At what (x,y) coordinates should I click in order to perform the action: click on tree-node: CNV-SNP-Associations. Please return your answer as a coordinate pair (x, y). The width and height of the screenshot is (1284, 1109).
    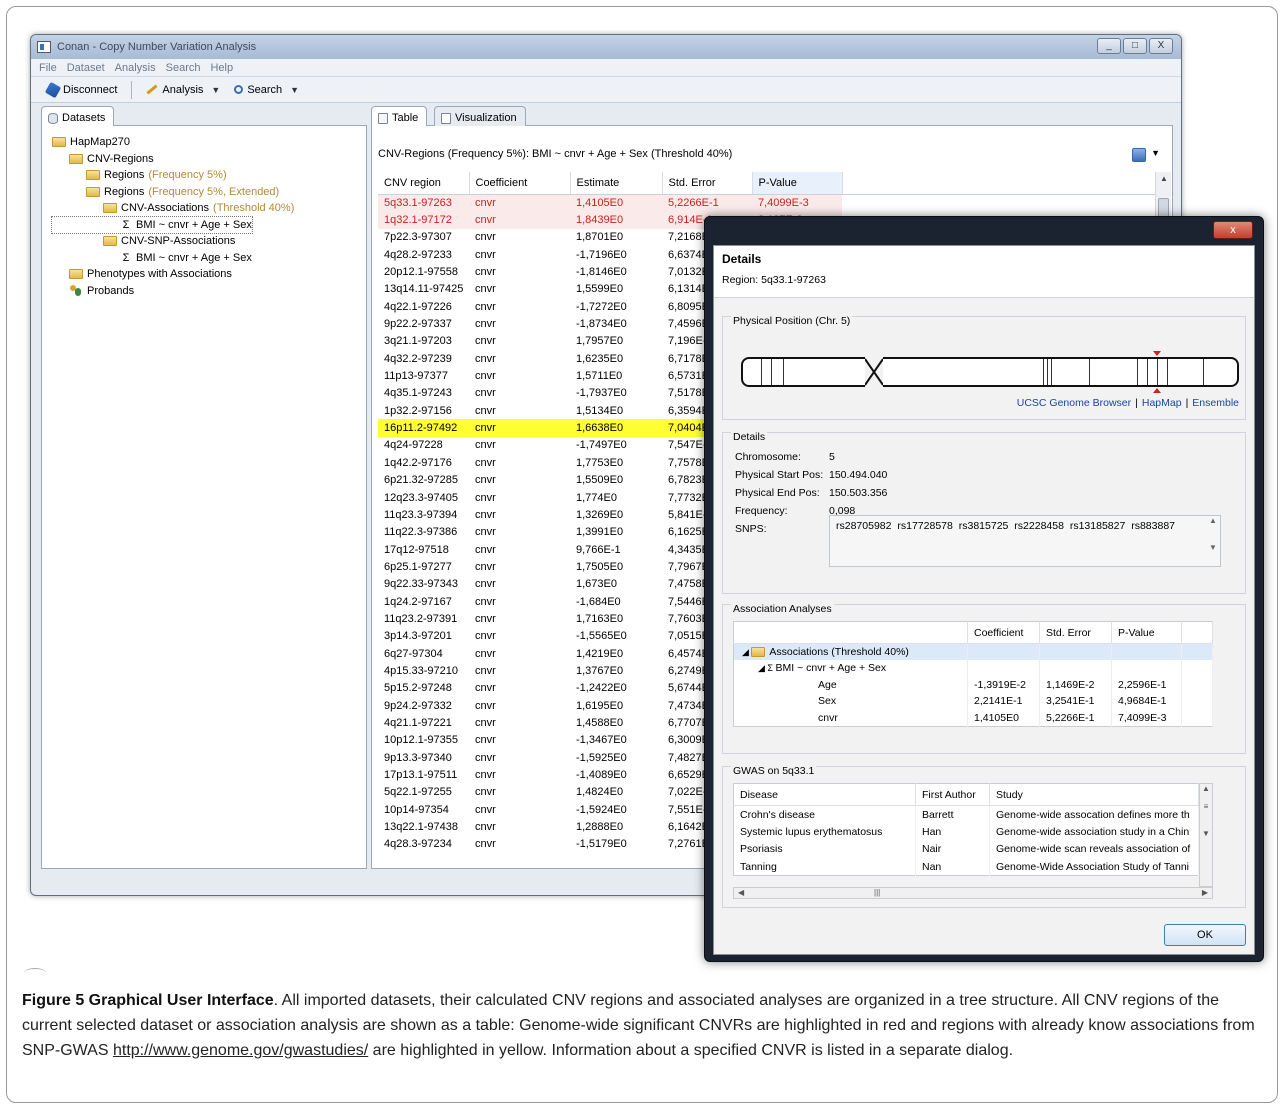
    Looking at the image, I should click on (173, 241).